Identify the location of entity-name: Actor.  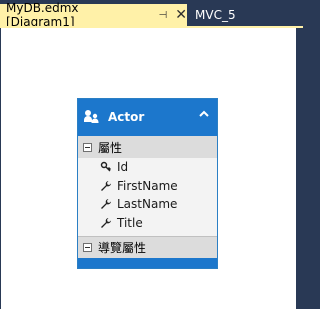
(126, 117).